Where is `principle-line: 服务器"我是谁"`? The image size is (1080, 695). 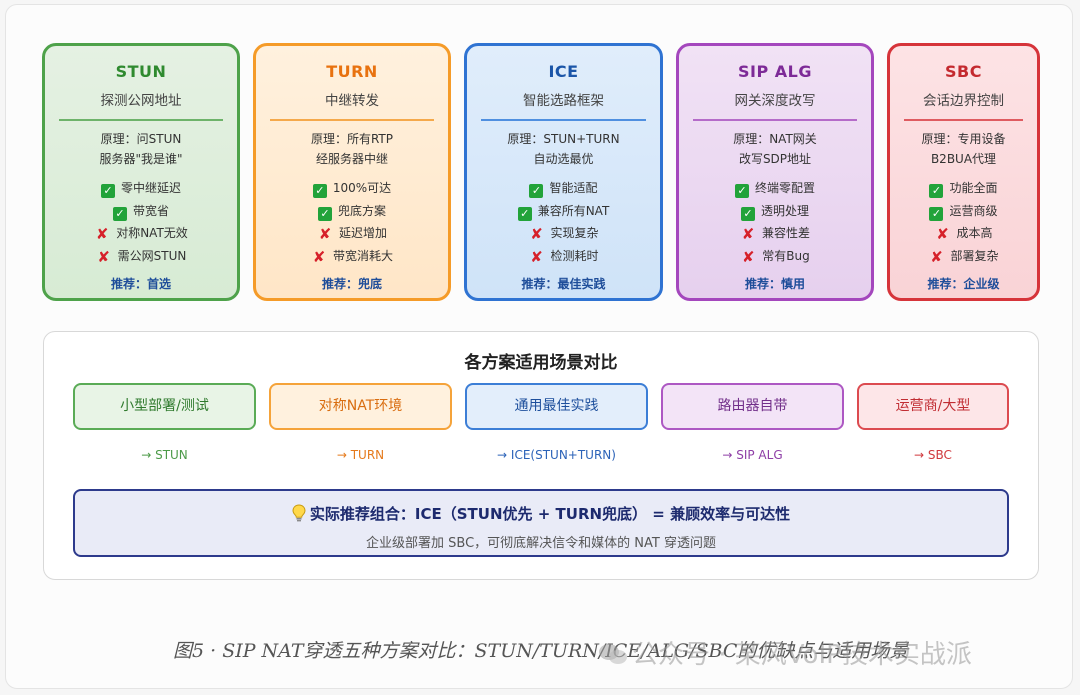 principle-line: 服务器"我是谁" is located at coordinates (141, 159).